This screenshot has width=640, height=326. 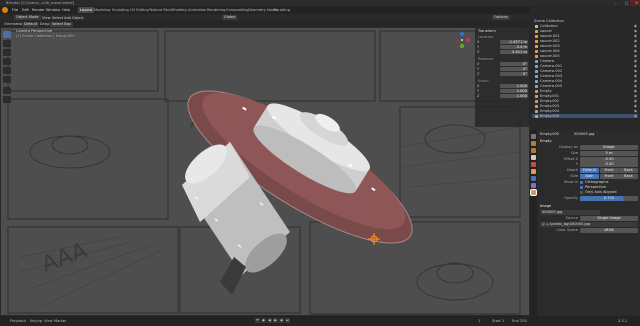 What do you see at coordinates (48, 321) in the screenshot?
I see `view-menu-timeline: View` at bounding box center [48, 321].